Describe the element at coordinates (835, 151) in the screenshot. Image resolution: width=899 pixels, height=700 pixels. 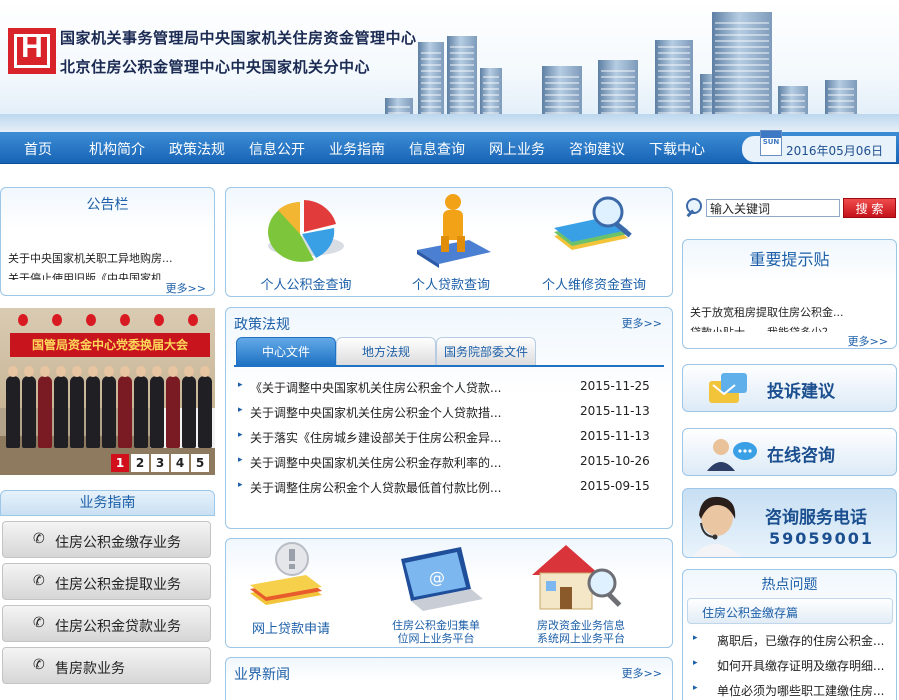
I see `current-date: 2016年05月06日` at that location.